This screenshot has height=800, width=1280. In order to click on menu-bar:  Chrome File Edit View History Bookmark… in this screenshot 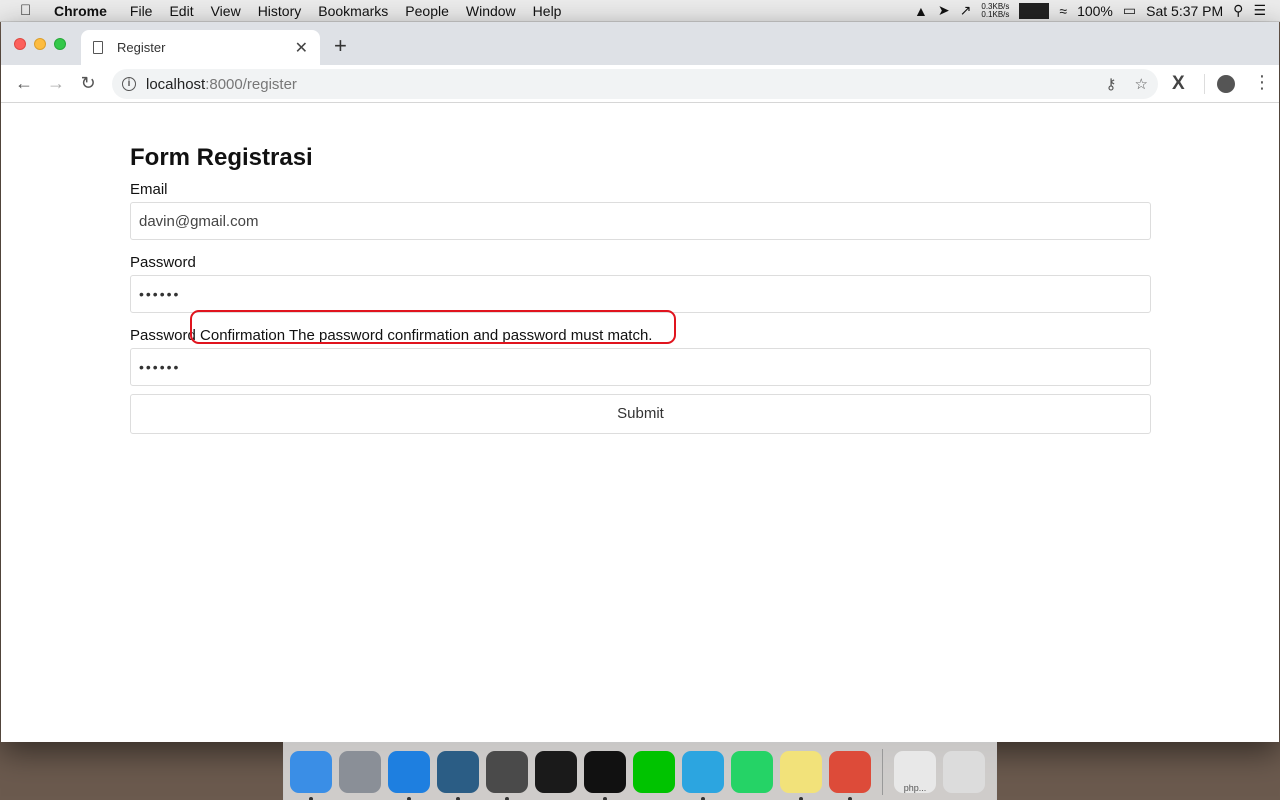, I will do `click(640, 11)`.